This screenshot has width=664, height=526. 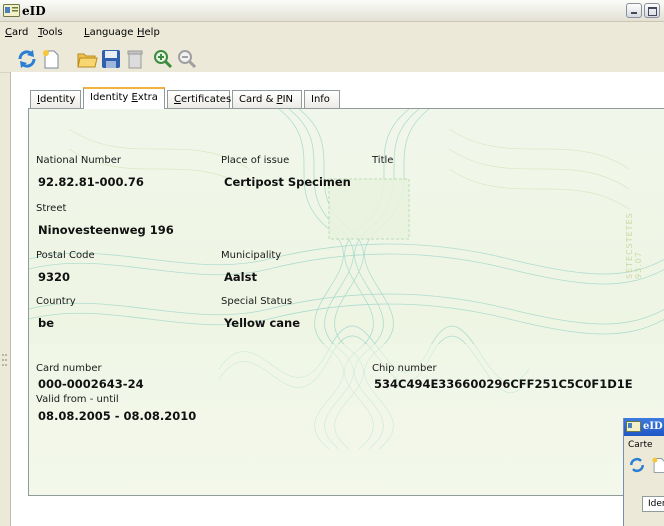 What do you see at coordinates (117, 416) in the screenshot?
I see `validity-value: 08.08.2005 - 08.08.2010` at bounding box center [117, 416].